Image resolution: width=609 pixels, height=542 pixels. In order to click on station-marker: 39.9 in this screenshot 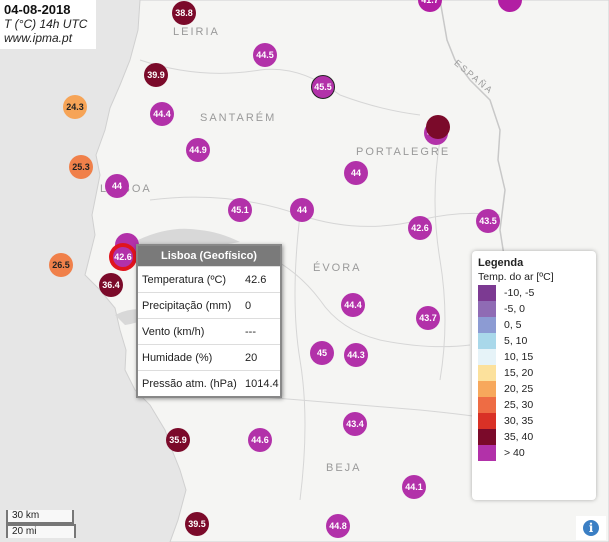, I will do `click(156, 75)`.